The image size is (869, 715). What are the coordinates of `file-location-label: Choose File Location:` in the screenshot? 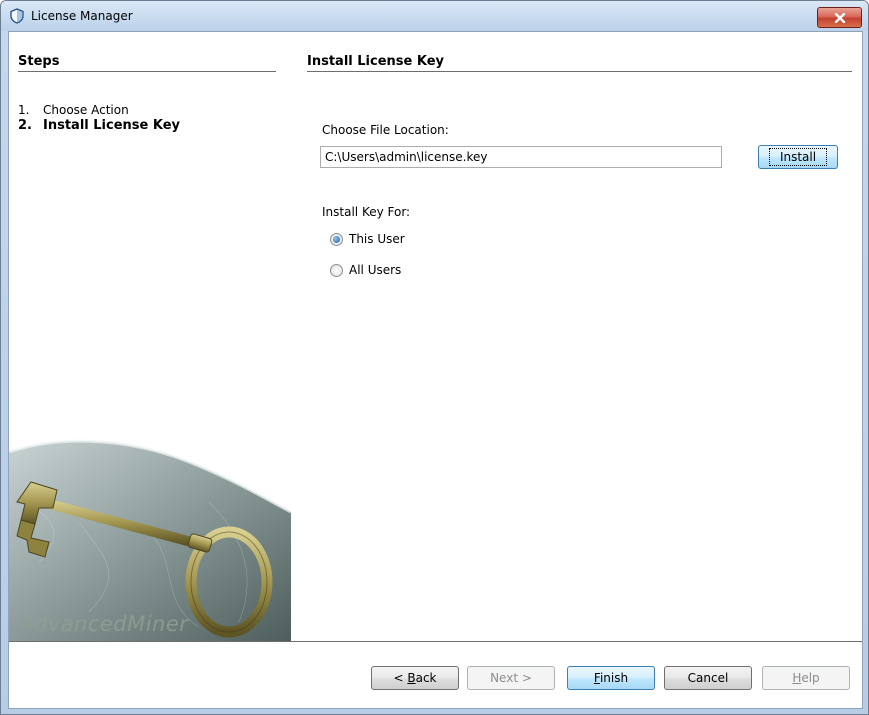 It's located at (385, 130).